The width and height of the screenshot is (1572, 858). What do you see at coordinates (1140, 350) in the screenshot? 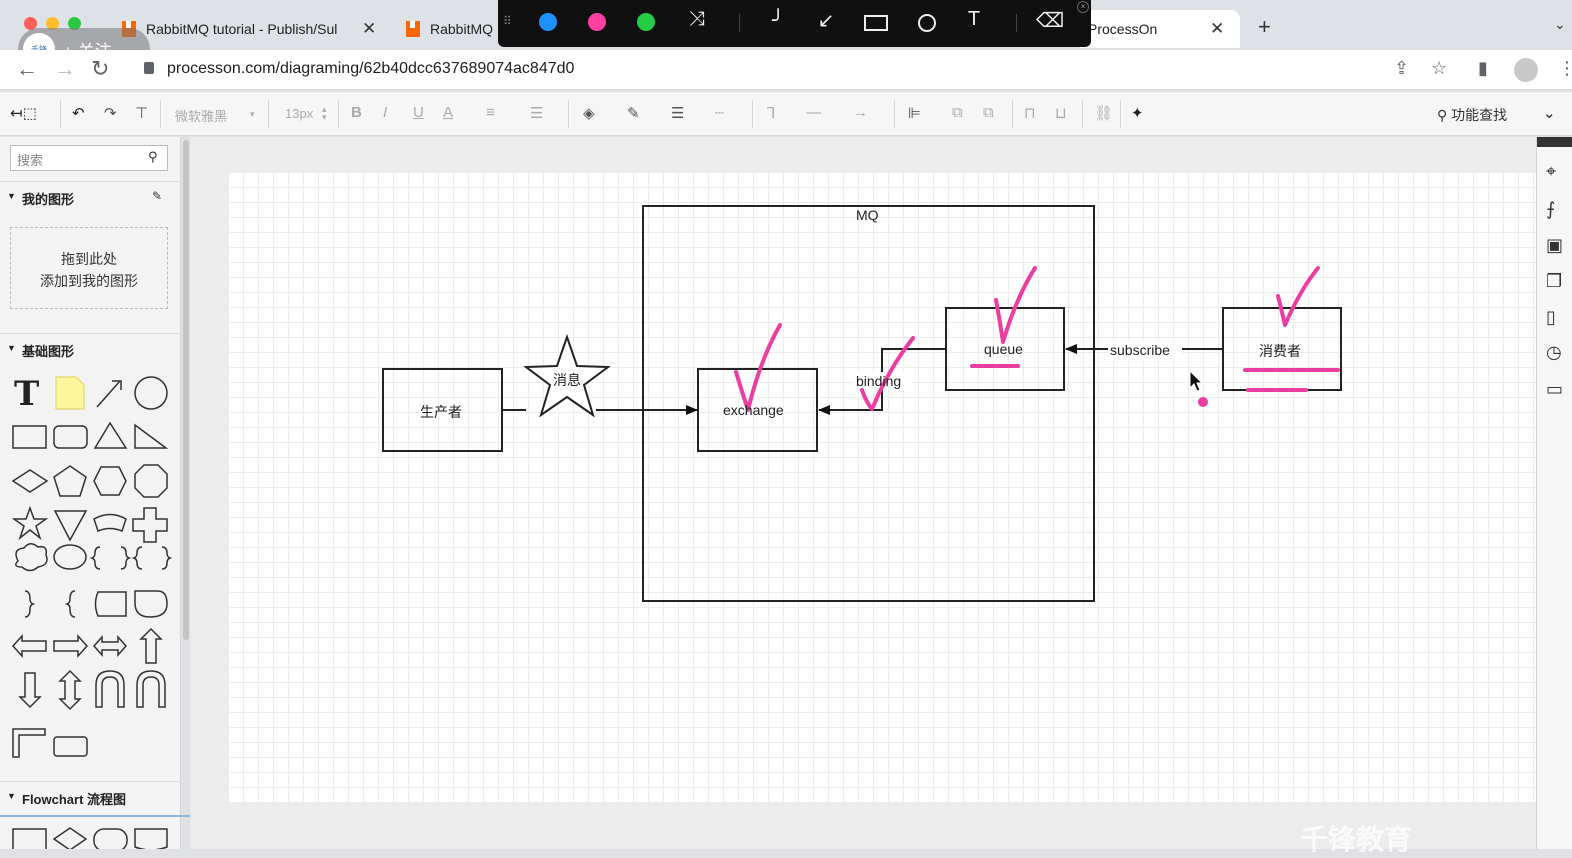
I see `subscribe-label: subscribe` at bounding box center [1140, 350].